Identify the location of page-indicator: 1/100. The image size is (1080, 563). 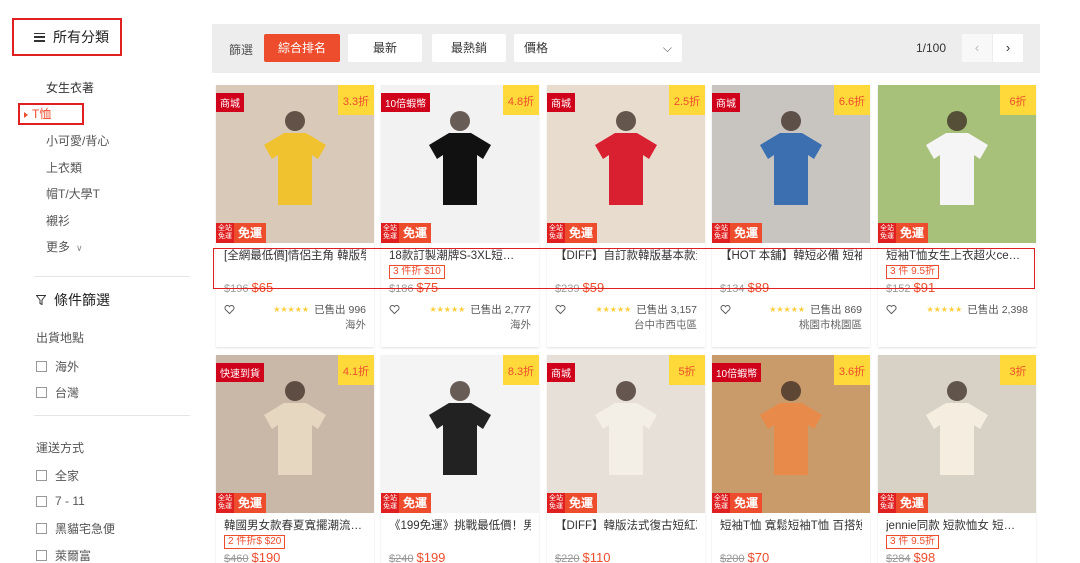
(931, 48).